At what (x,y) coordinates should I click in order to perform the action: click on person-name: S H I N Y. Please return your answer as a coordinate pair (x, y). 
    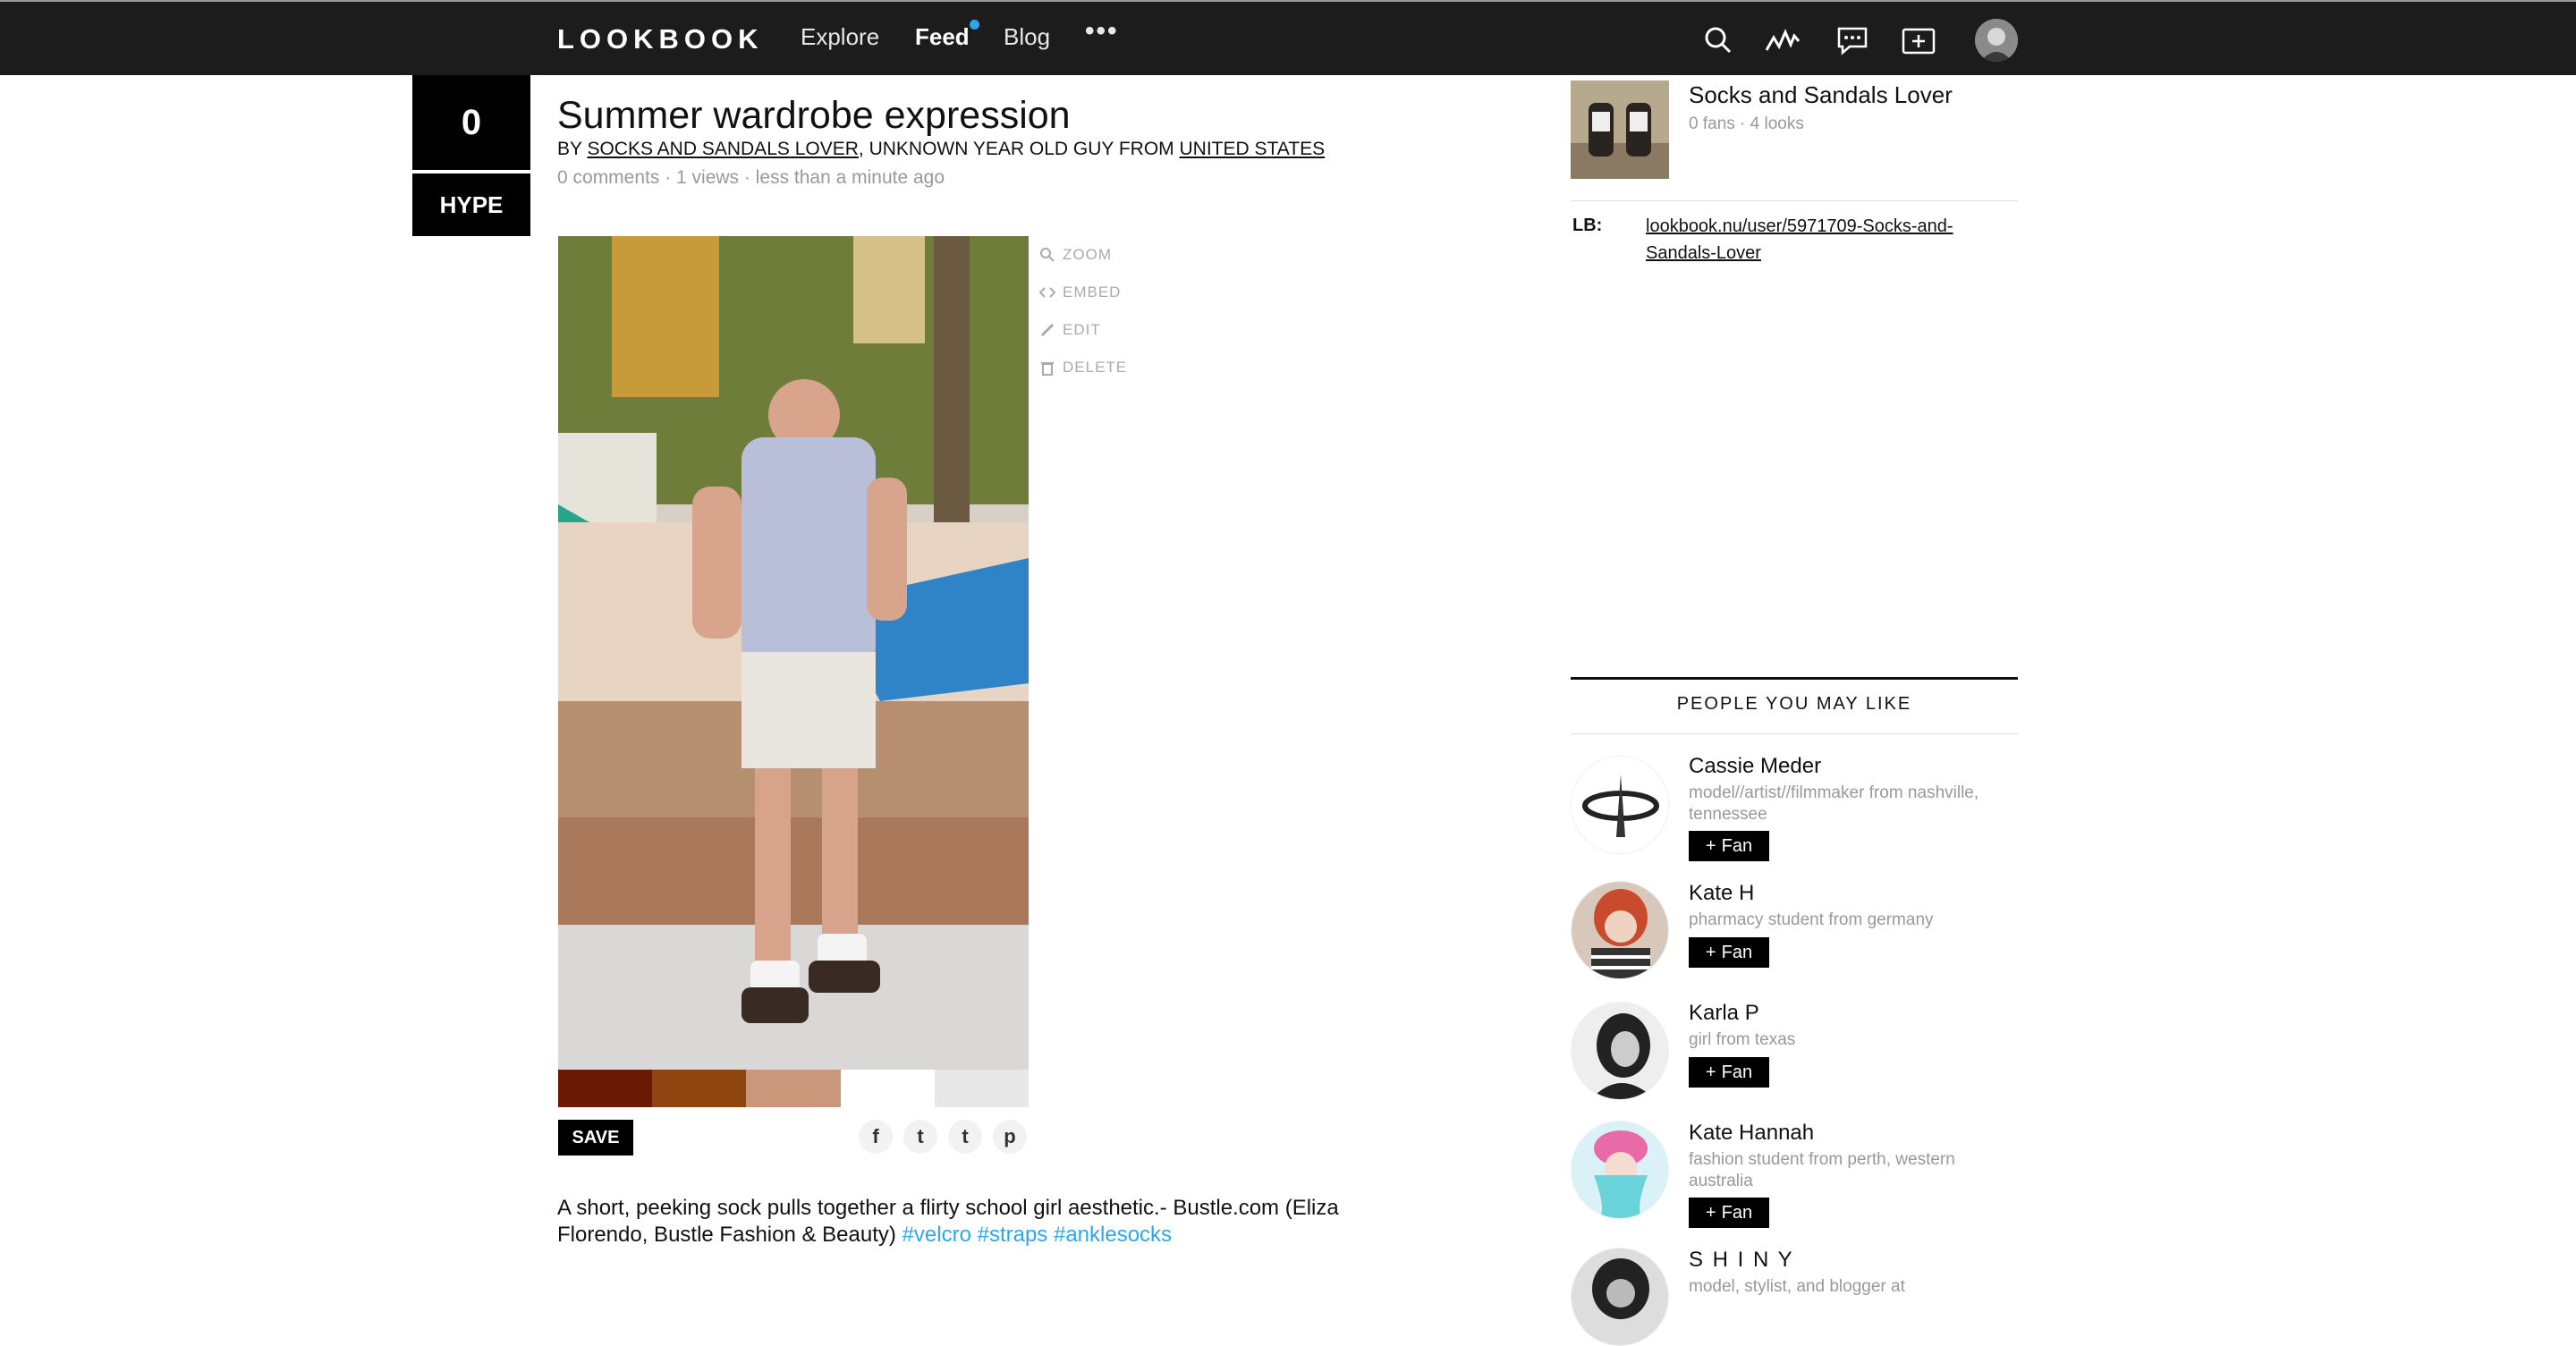
    Looking at the image, I should click on (1741, 1260).